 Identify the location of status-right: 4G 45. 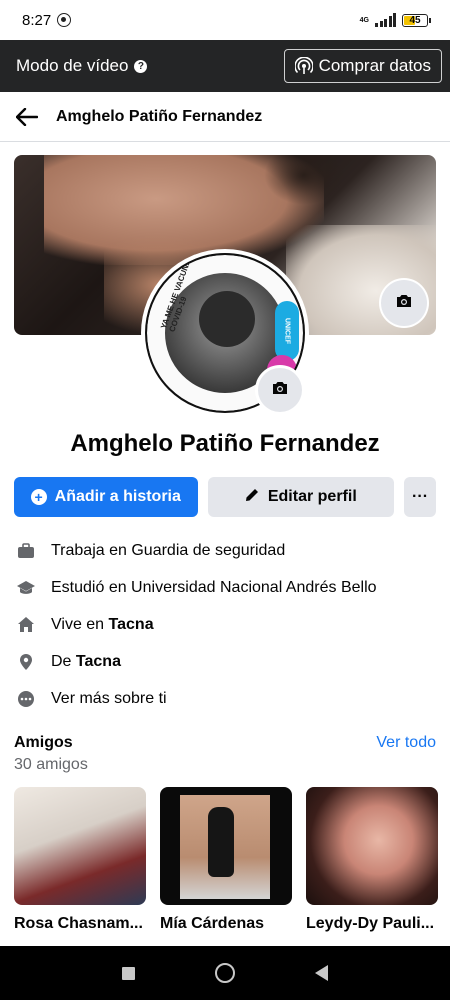
(395, 20).